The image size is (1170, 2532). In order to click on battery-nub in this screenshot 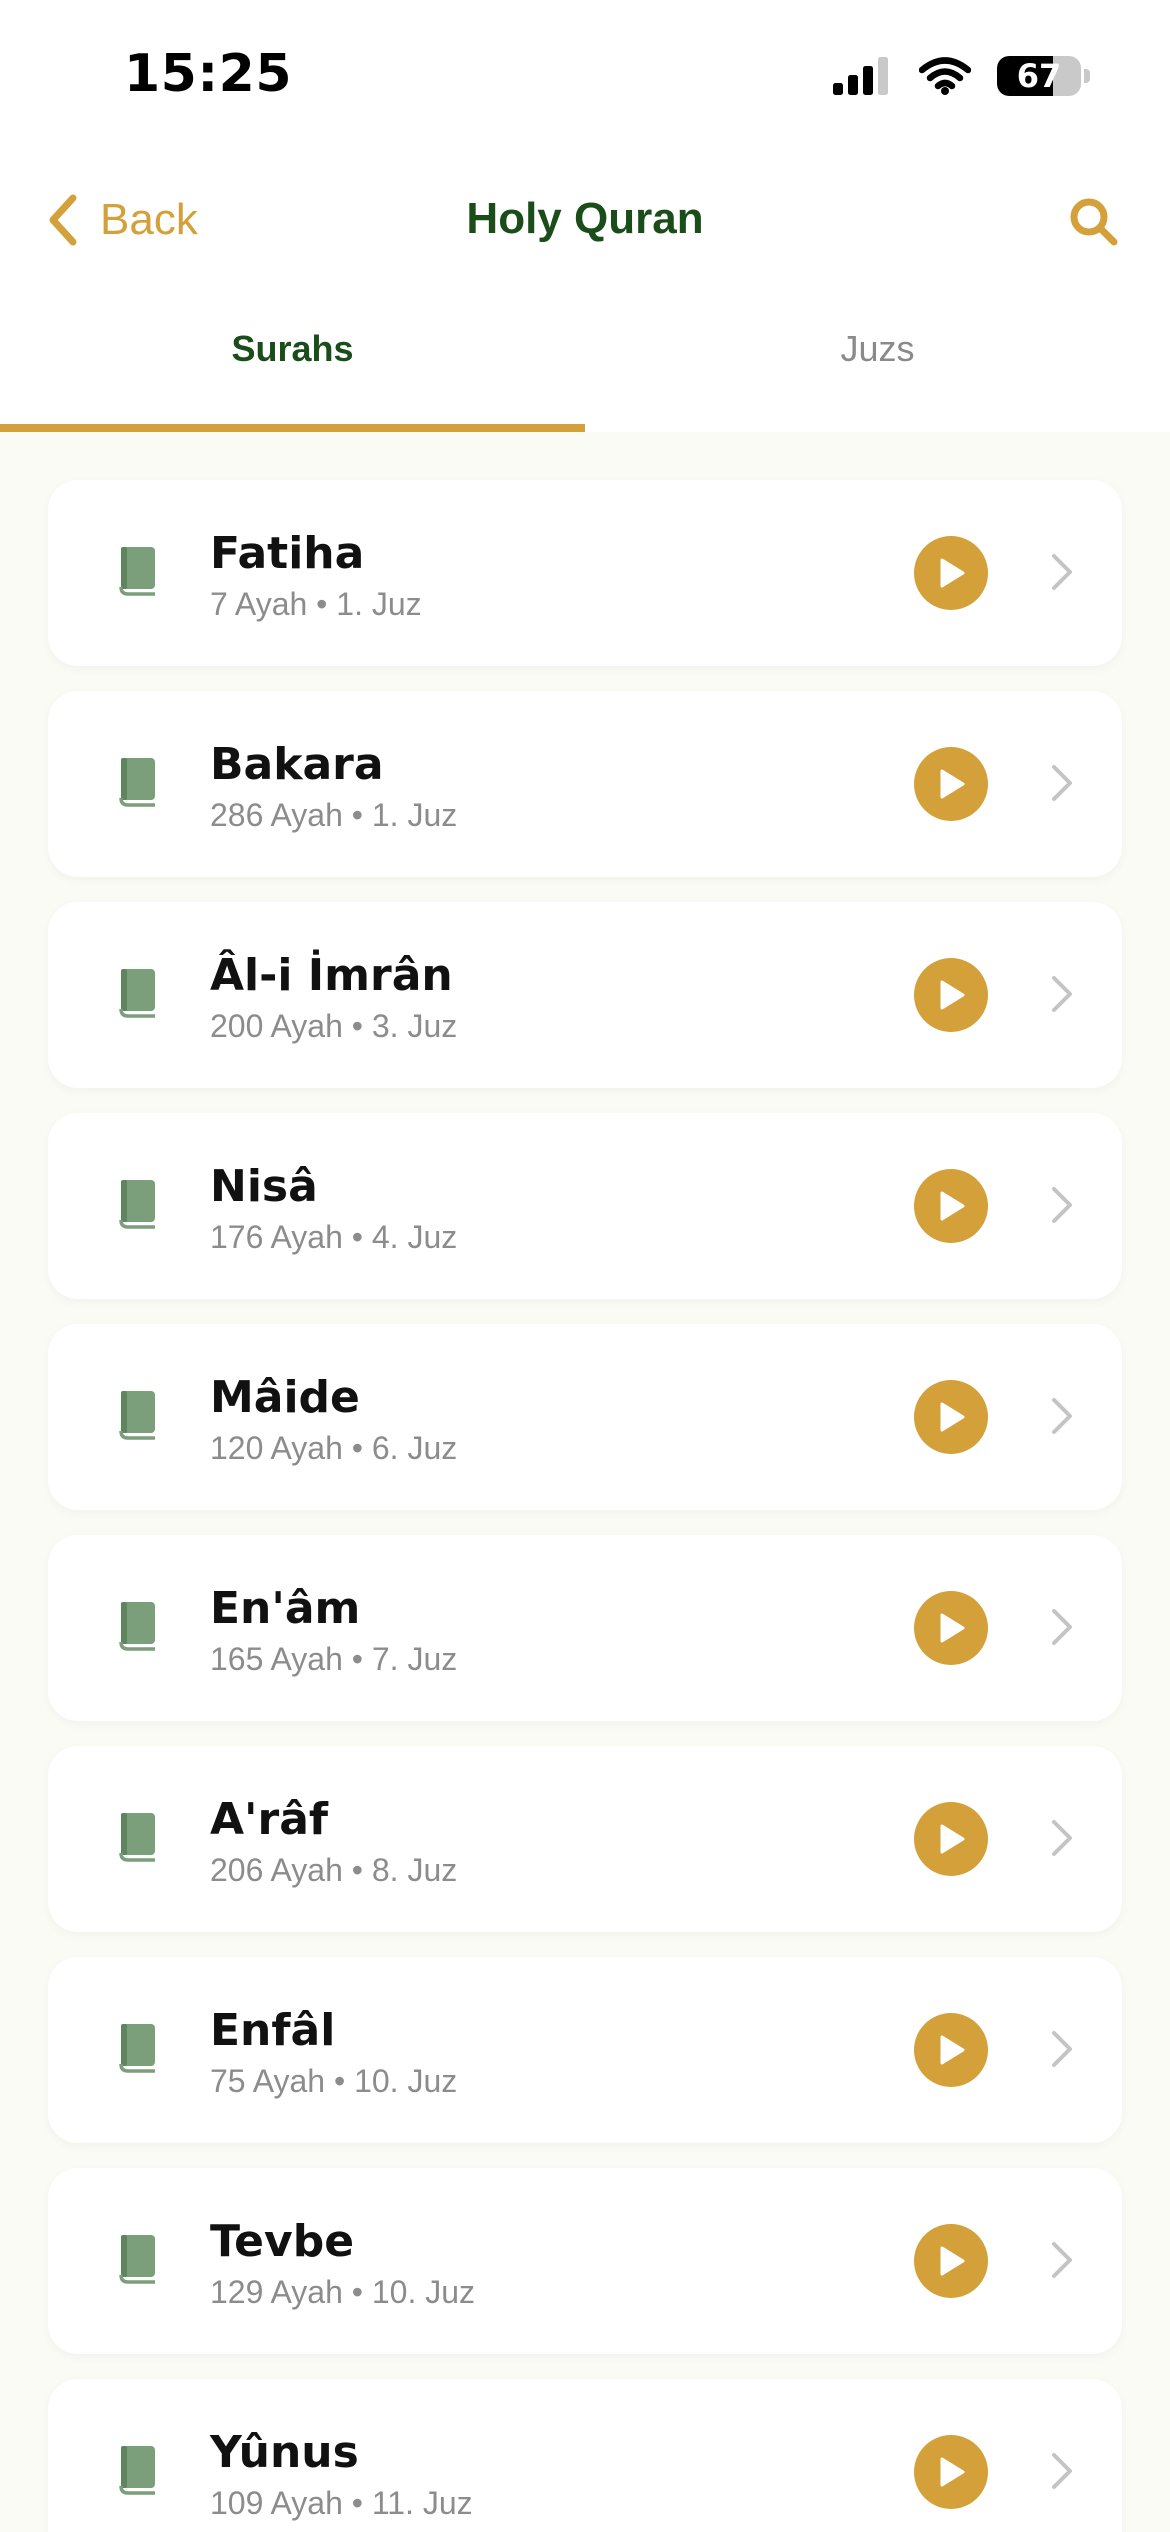, I will do `click(1087, 76)`.